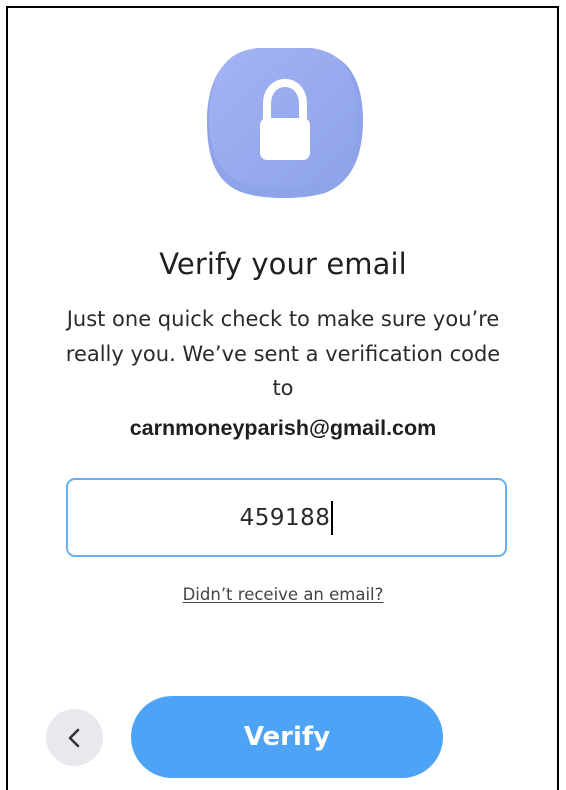  I want to click on verification-code-input: 459188, so click(286, 517).